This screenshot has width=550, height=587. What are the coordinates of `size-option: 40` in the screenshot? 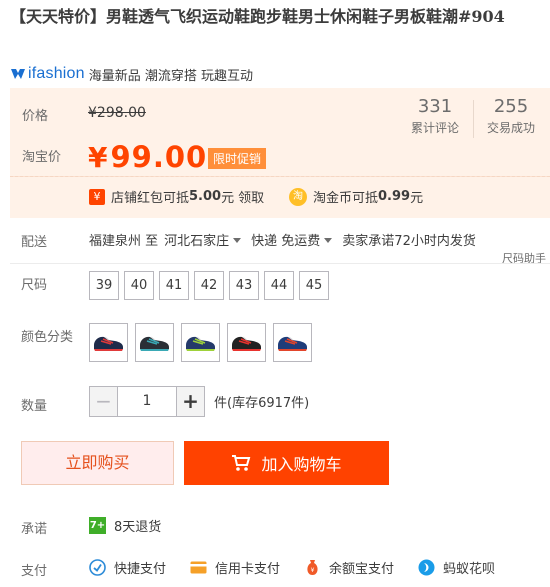 It's located at (139, 285).